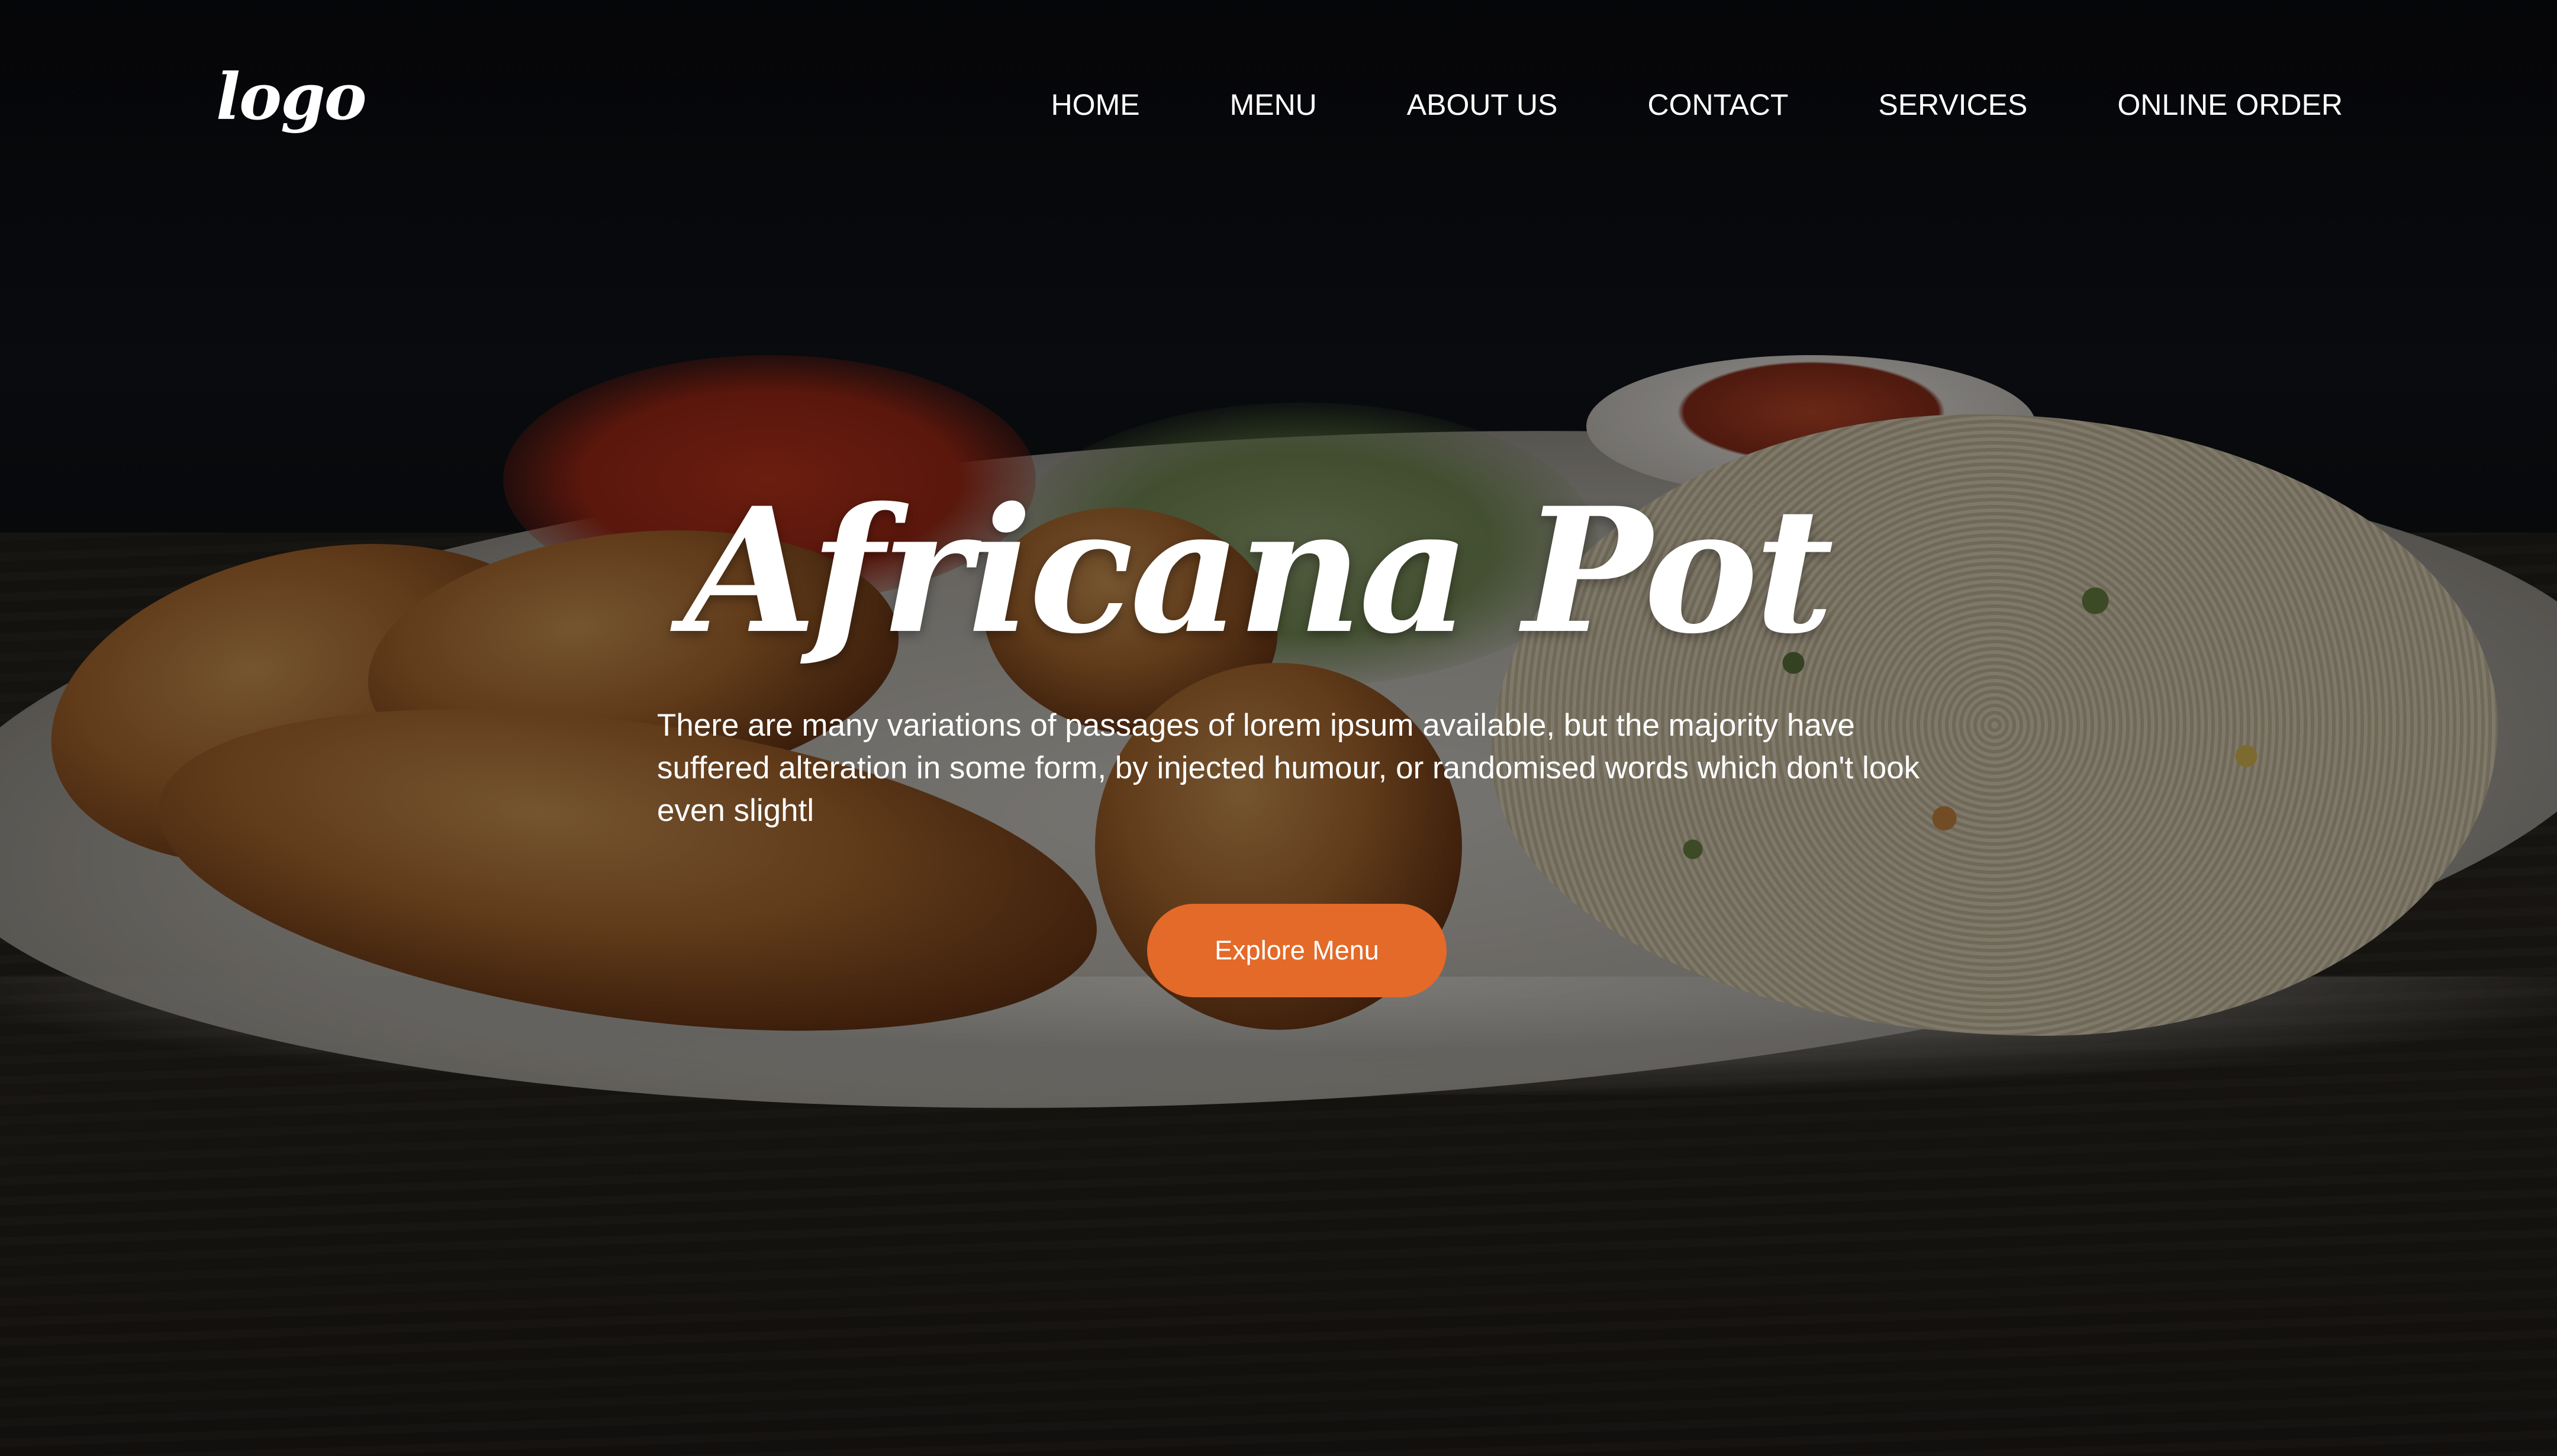 The height and width of the screenshot is (1456, 2557). I want to click on nav-item-about-us: ABOUT US, so click(1482, 105).